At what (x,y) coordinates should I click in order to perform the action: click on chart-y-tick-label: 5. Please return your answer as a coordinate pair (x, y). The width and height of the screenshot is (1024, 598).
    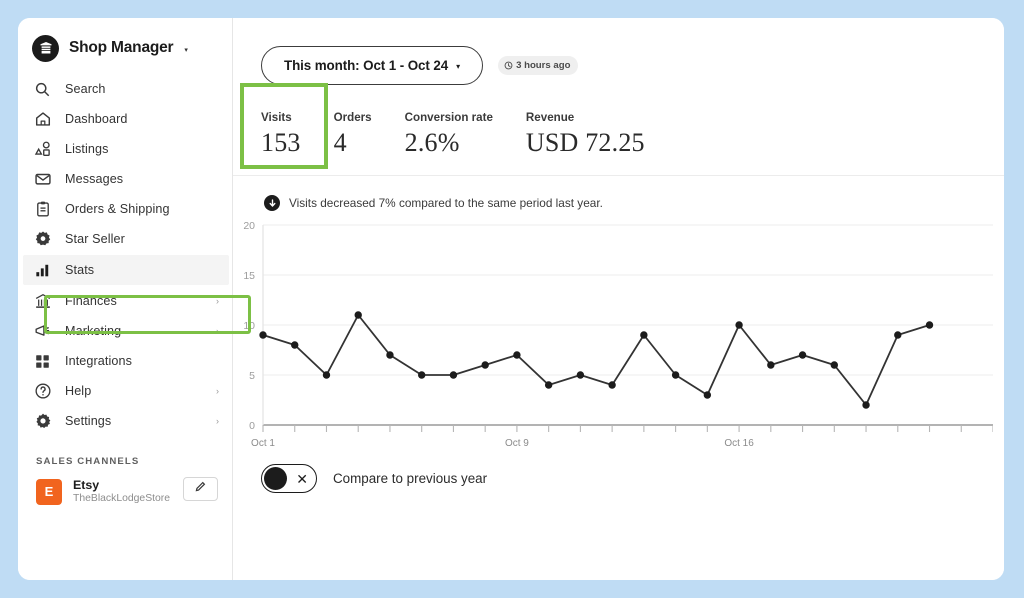
    Looking at the image, I should click on (252, 376).